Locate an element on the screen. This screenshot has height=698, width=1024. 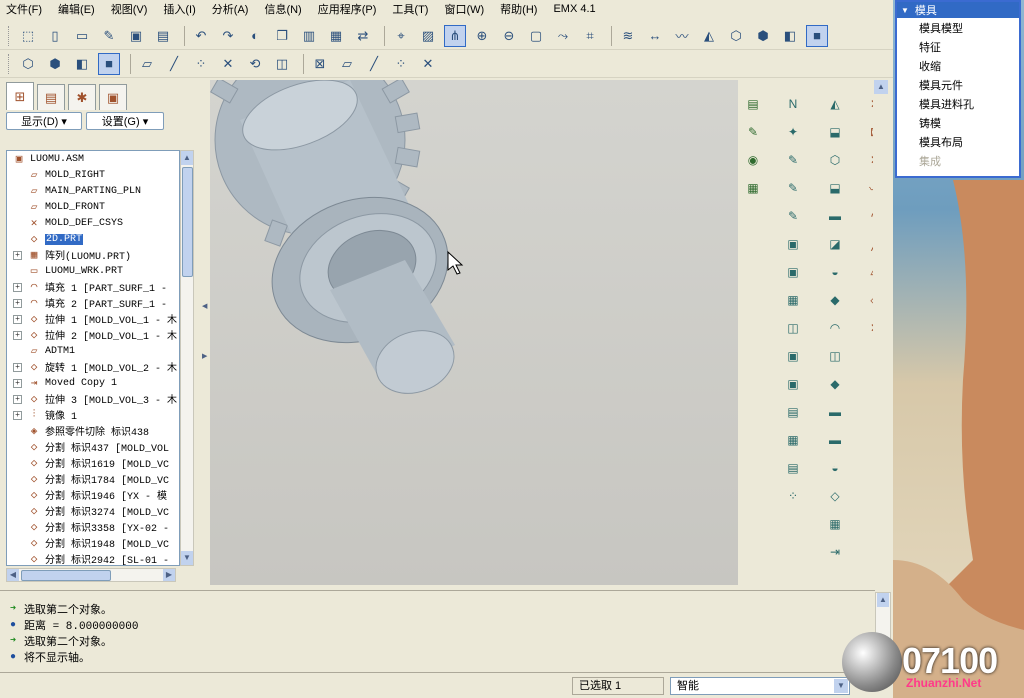
tree-row: ◇ 分割 标识3274 [MOLD_VC is located at coordinates (93, 511).